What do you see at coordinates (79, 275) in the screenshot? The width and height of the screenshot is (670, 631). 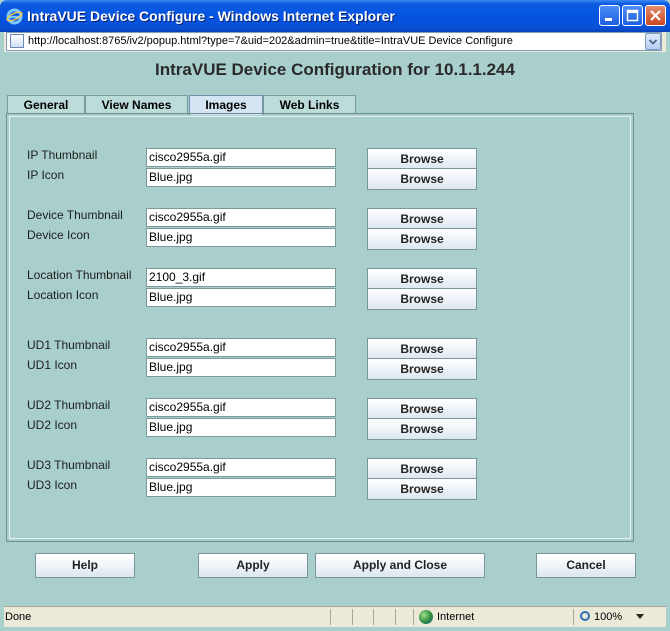 I see `location-thumbnail-label: Location Thumbnail` at bounding box center [79, 275].